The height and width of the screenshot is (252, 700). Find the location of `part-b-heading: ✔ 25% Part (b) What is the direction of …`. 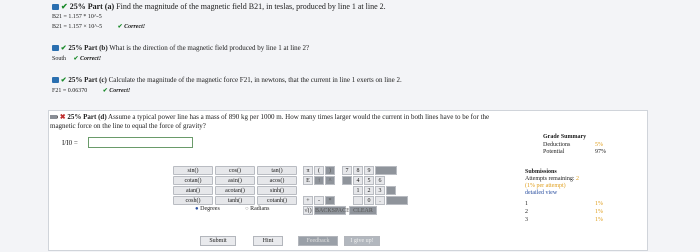

part-b-heading: ✔ 25% Part (b) What is the direction of … is located at coordinates (180, 48).